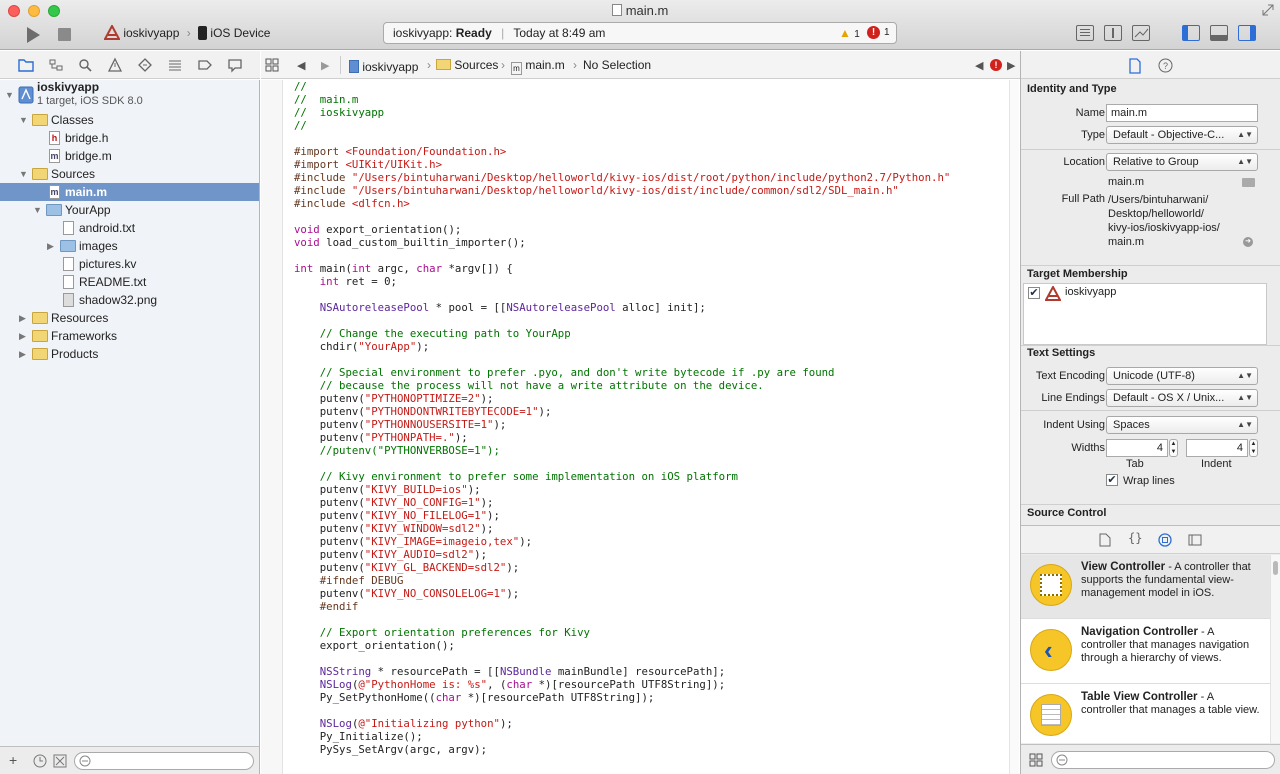 The height and width of the screenshot is (774, 1280). What do you see at coordinates (145, 65) in the screenshot?
I see `test-navigator-icon` at bounding box center [145, 65].